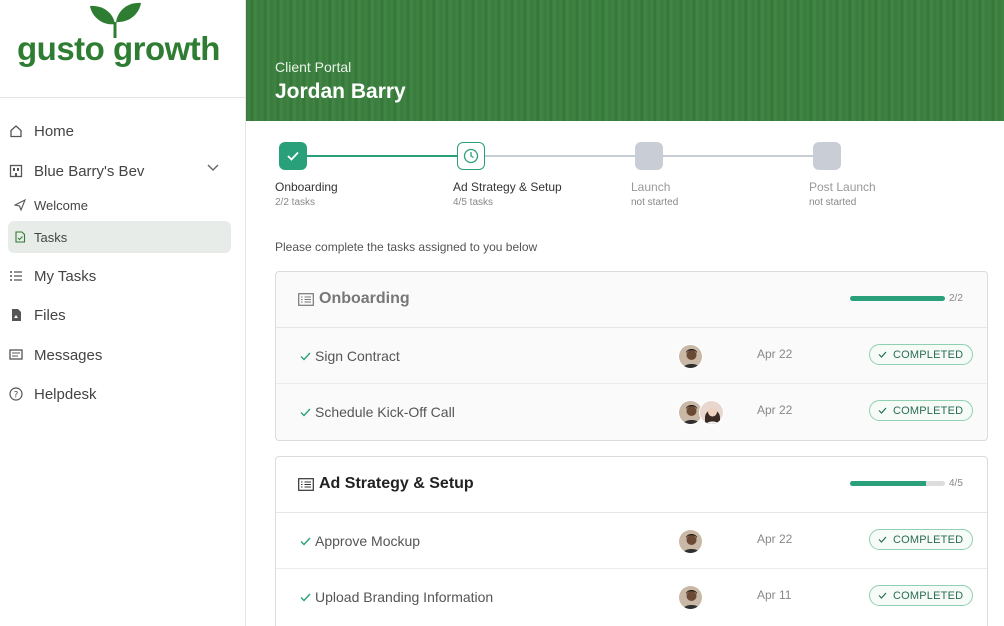  Describe the element at coordinates (956, 483) in the screenshot. I see `section-progress-text: 4/5` at that location.